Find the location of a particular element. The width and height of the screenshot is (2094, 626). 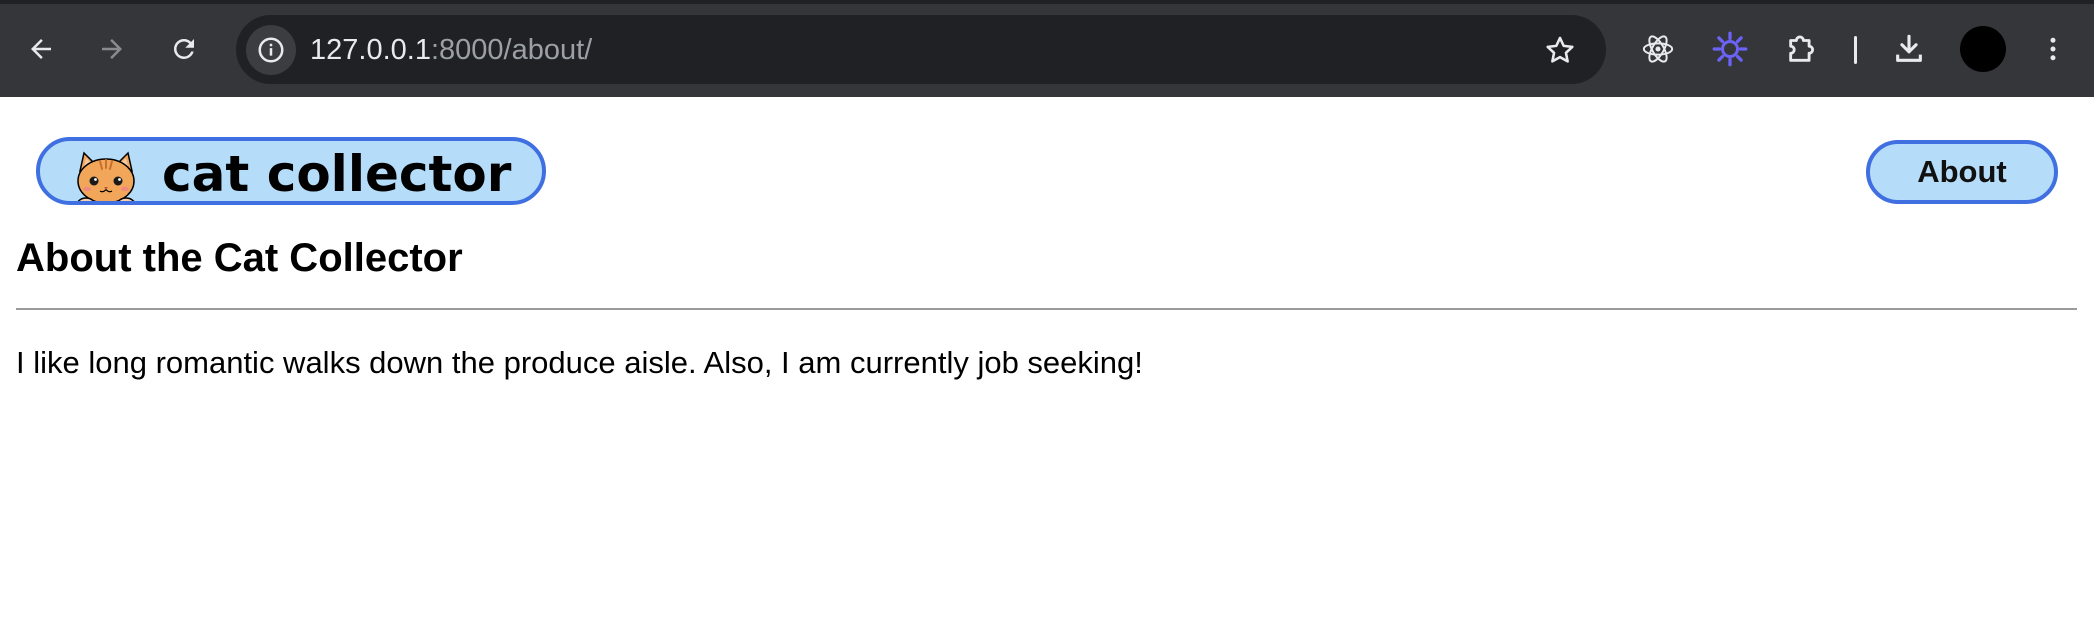

address-bar: 127.0.0.1:8000/about/ is located at coordinates (921, 49).